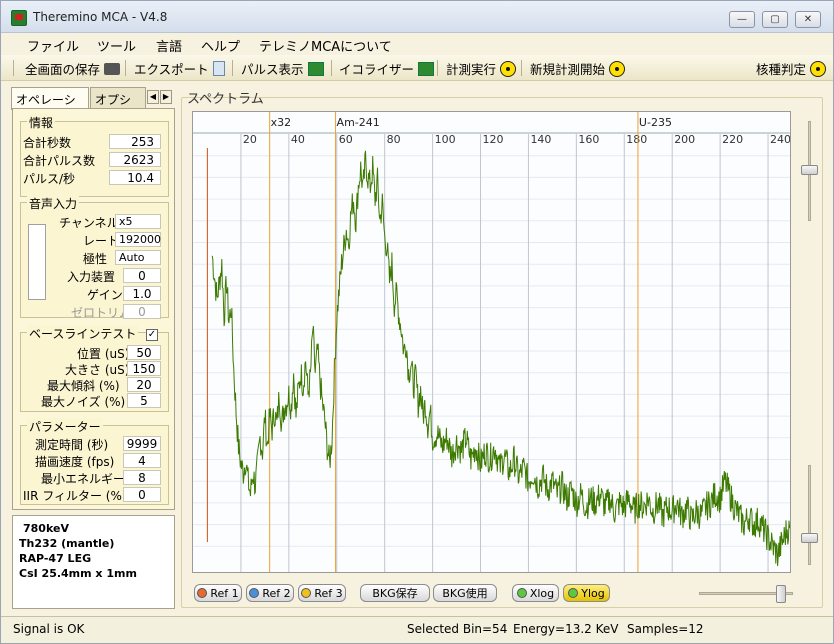 The width and height of the screenshot is (834, 644). Describe the element at coordinates (358, 122) in the screenshot. I see `isotope-marker-label: Am-241` at that location.